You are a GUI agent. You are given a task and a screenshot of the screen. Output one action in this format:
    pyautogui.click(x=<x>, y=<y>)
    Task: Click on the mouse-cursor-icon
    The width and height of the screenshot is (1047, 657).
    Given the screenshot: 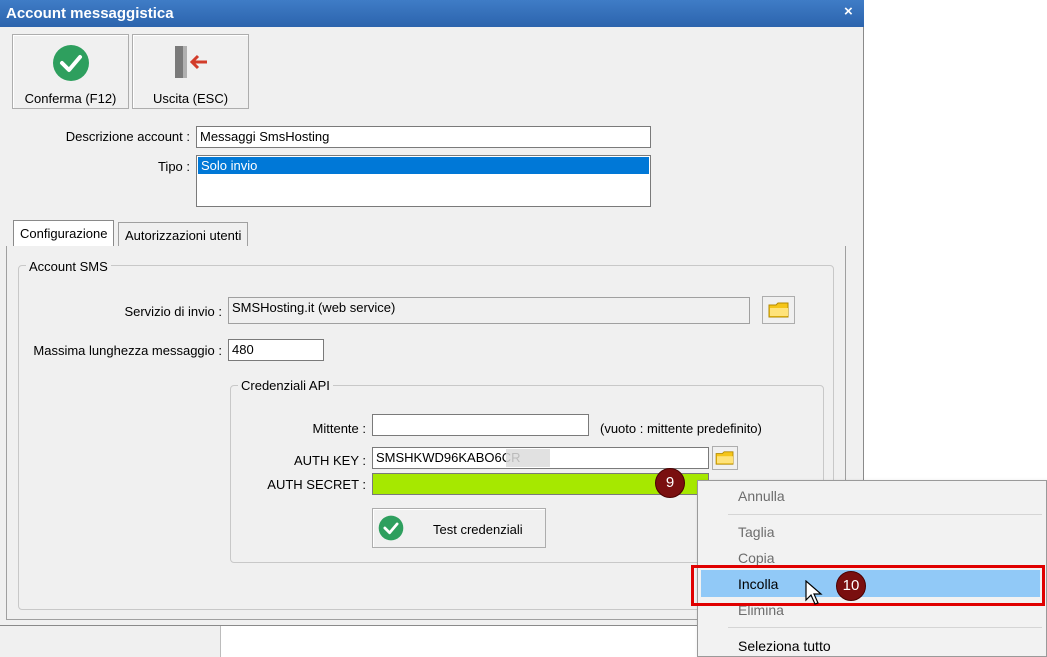 What is the action you would take?
    pyautogui.click(x=814, y=592)
    